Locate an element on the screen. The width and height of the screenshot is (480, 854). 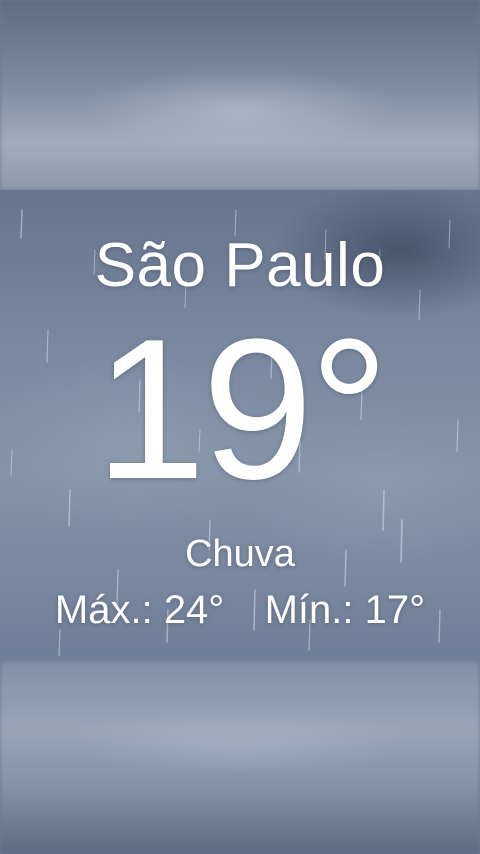
low-value: 17° is located at coordinates (395, 610).